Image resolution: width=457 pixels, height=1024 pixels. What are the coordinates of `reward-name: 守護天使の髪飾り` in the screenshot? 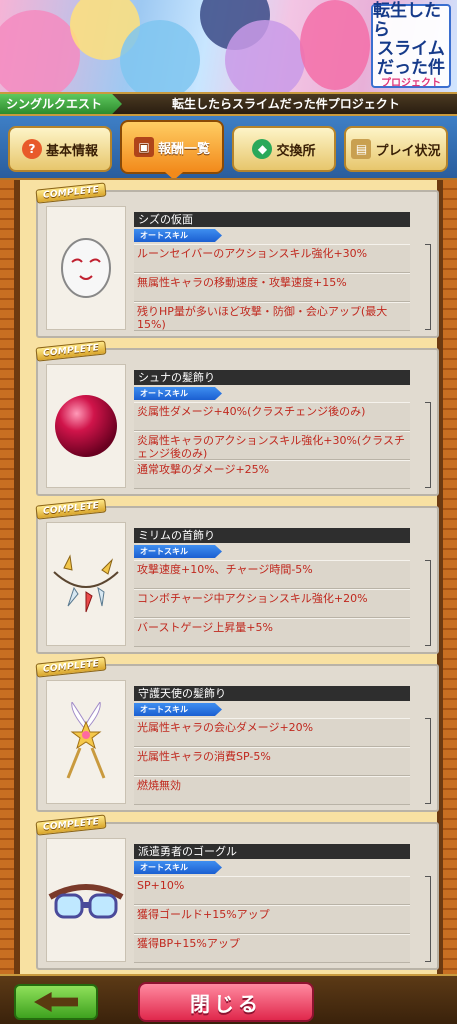 It's located at (272, 693).